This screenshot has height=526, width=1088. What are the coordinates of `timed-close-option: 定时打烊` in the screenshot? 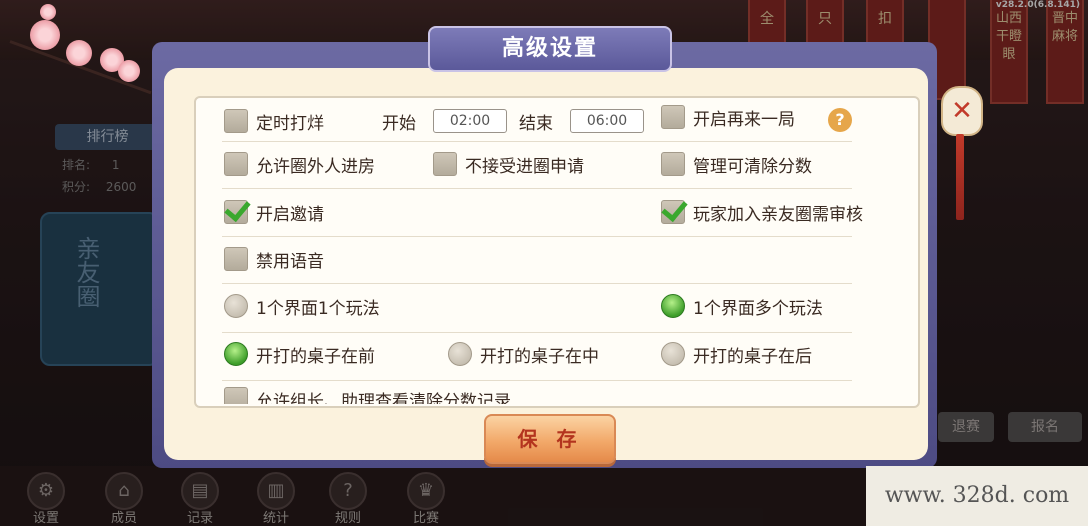 It's located at (274, 121).